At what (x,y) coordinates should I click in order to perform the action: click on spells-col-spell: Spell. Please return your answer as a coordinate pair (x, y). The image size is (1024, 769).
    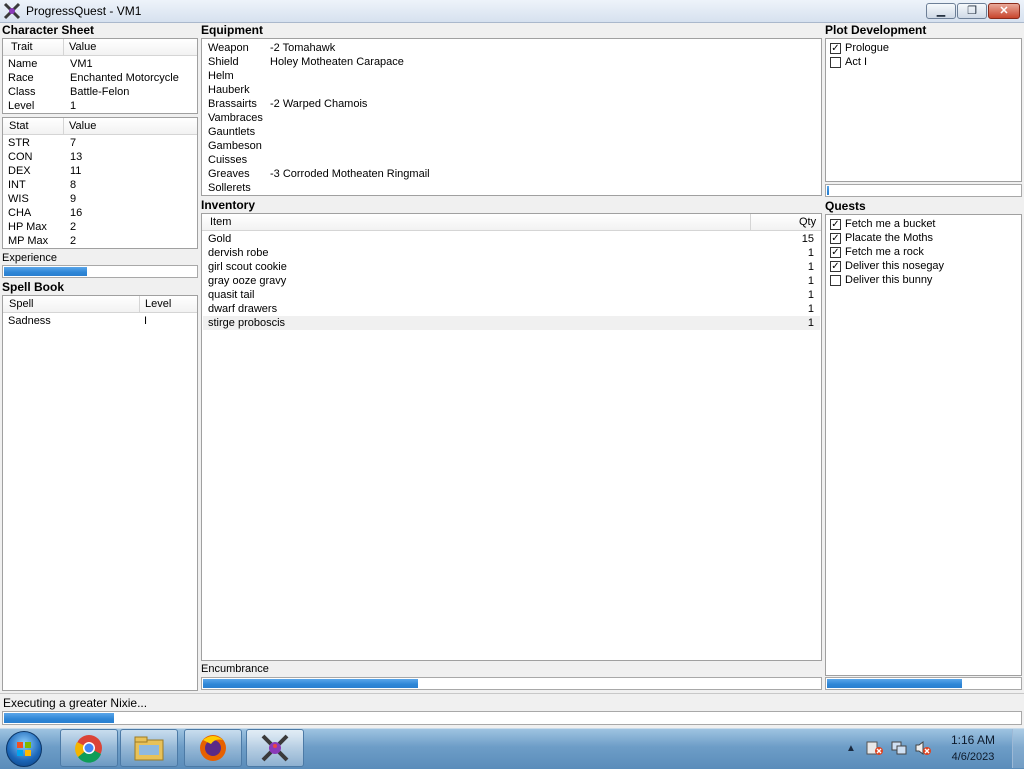
    Looking at the image, I should click on (21, 304).